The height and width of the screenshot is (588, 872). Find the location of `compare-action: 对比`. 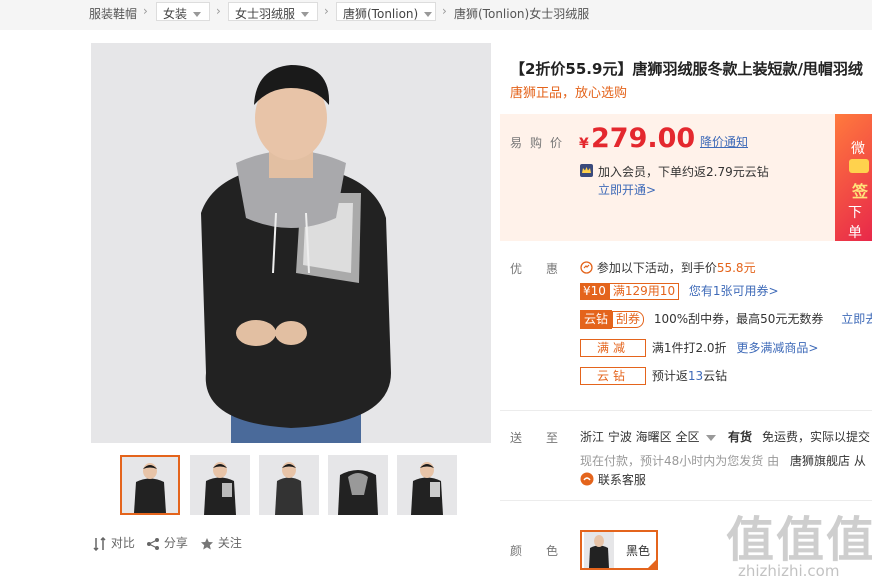

compare-action: 对比 is located at coordinates (114, 542).